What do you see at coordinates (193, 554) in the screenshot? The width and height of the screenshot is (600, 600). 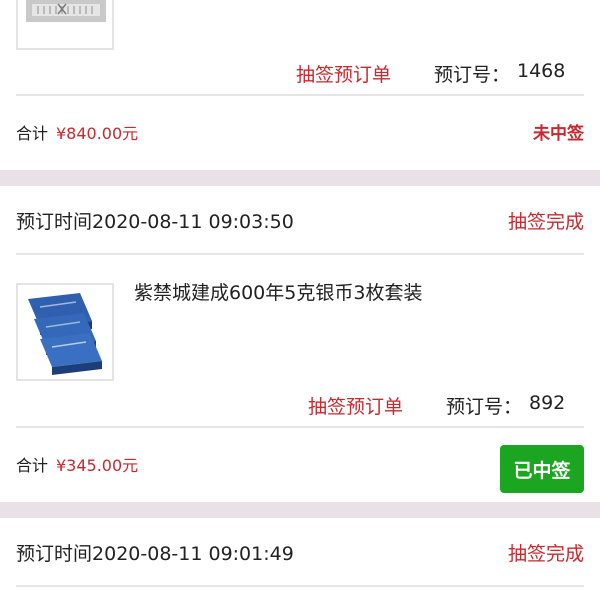 I see `order-time-value: 2020-08-11 09:01:49` at bounding box center [193, 554].